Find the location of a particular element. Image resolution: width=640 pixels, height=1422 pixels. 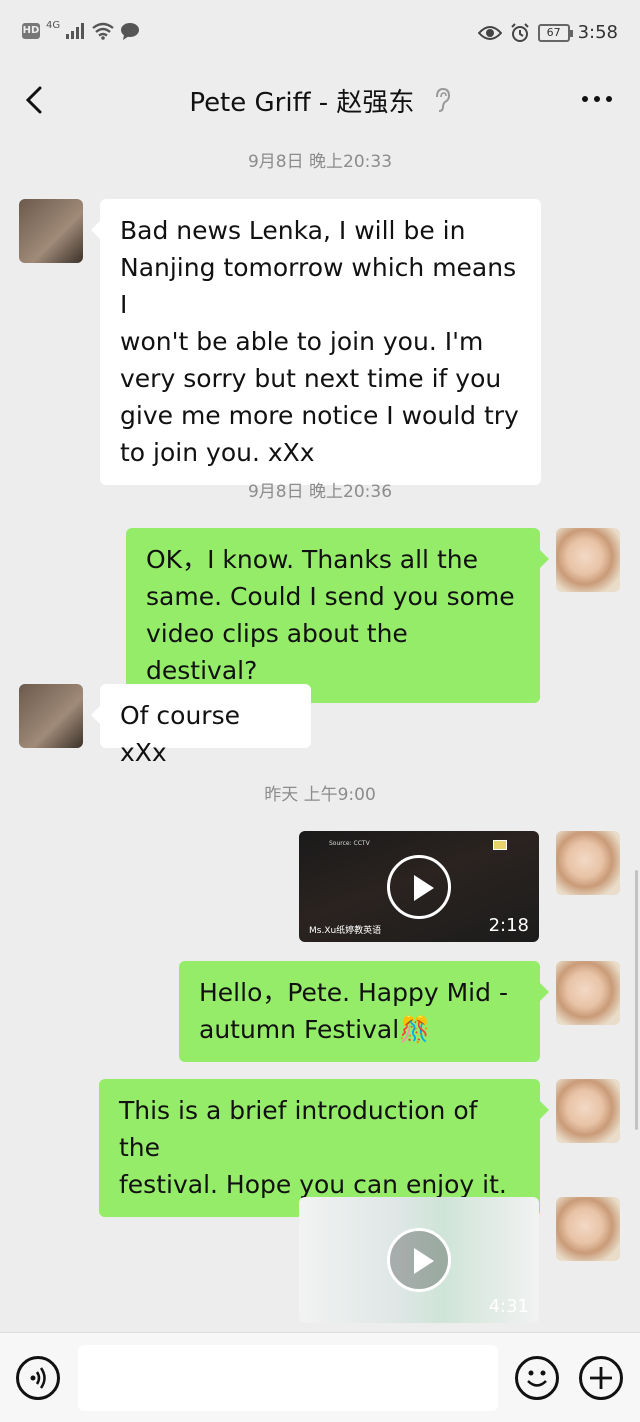

eye-icon is located at coordinates (489, 32).